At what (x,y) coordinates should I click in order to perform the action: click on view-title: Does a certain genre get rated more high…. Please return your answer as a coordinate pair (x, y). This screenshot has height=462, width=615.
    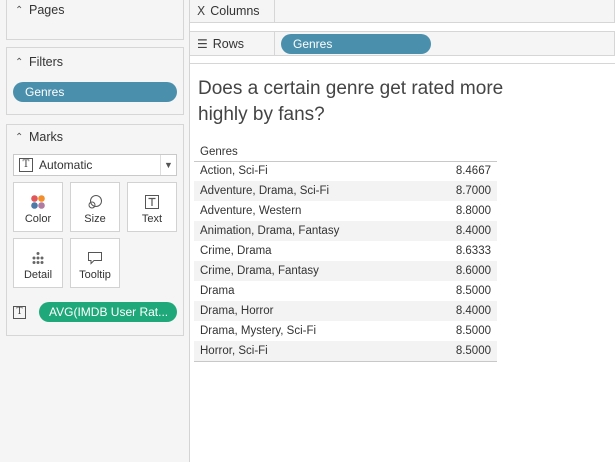
    Looking at the image, I should click on (351, 101).